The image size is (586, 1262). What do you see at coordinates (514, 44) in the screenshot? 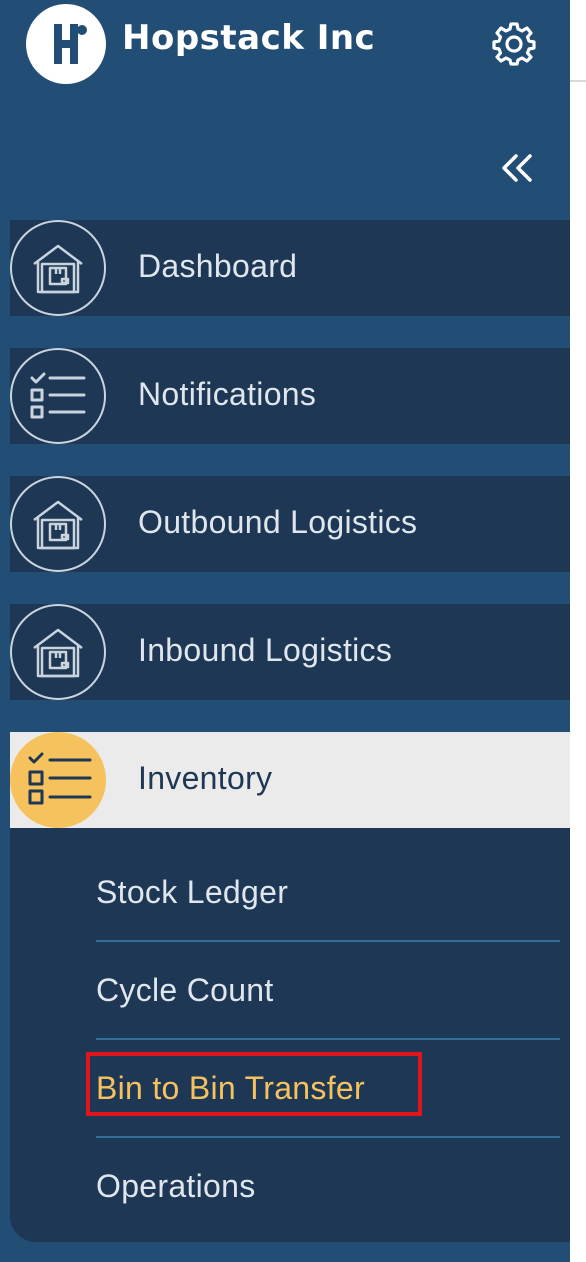
I see `gear-icon` at bounding box center [514, 44].